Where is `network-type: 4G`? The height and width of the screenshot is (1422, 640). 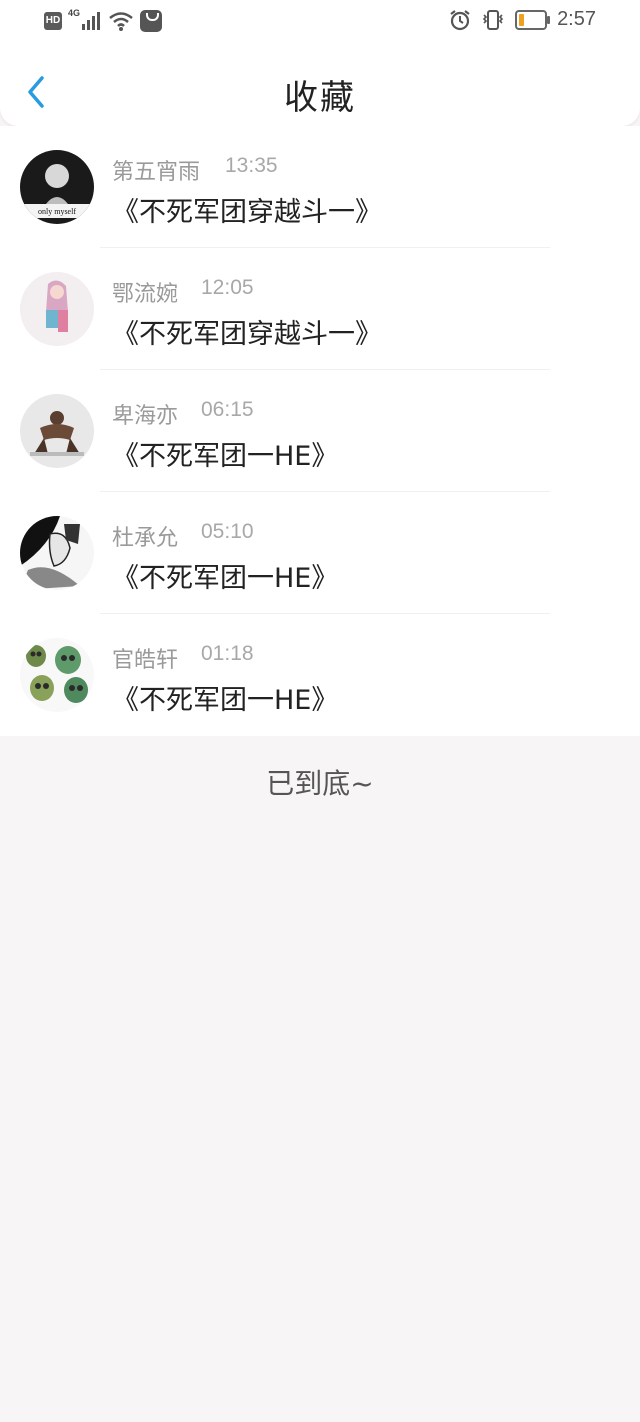
network-type: 4G is located at coordinates (74, 13).